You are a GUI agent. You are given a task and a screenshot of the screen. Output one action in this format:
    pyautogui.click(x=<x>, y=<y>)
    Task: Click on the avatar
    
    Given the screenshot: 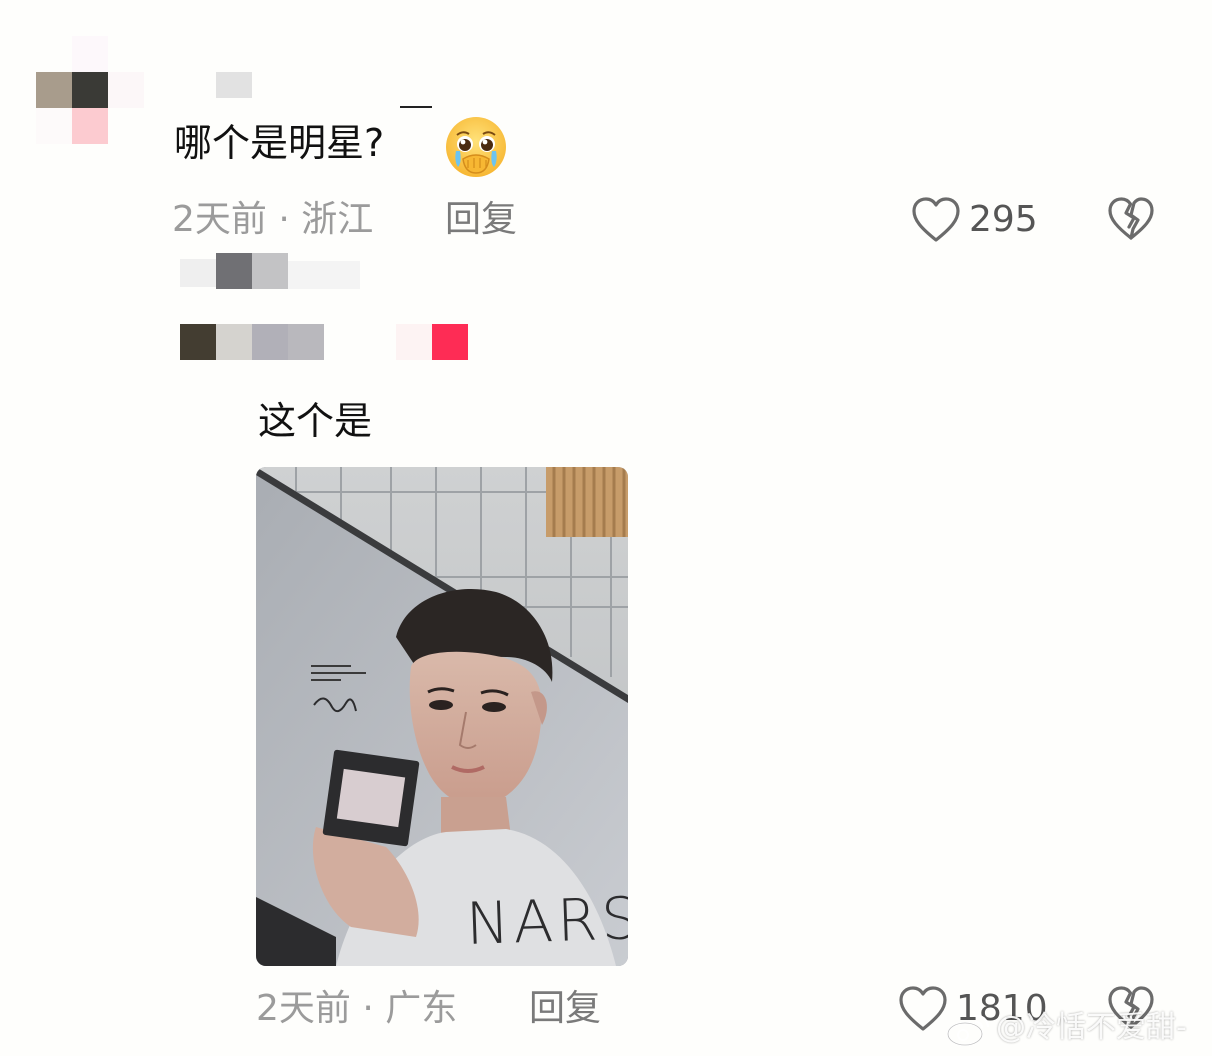 What is the action you would take?
    pyautogui.click(x=90, y=90)
    